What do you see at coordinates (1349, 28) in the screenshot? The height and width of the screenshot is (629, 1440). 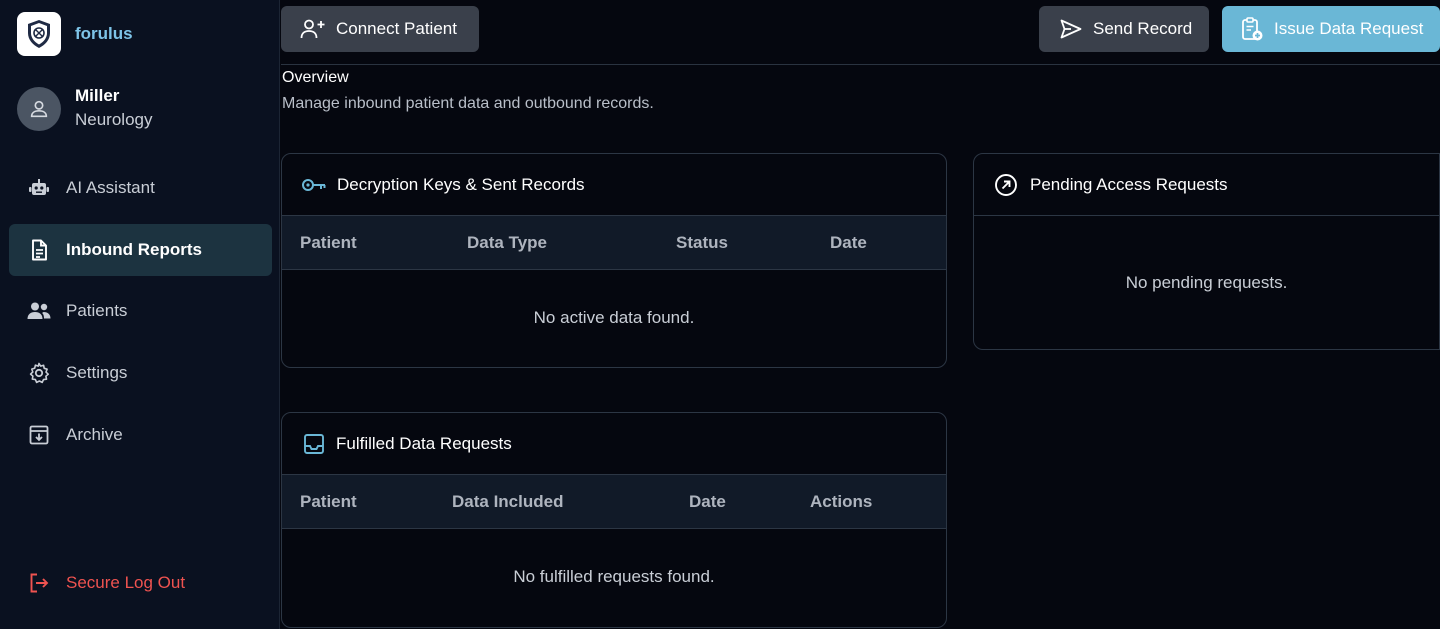 I see `issue-data-request-label: Issue Data Request` at bounding box center [1349, 28].